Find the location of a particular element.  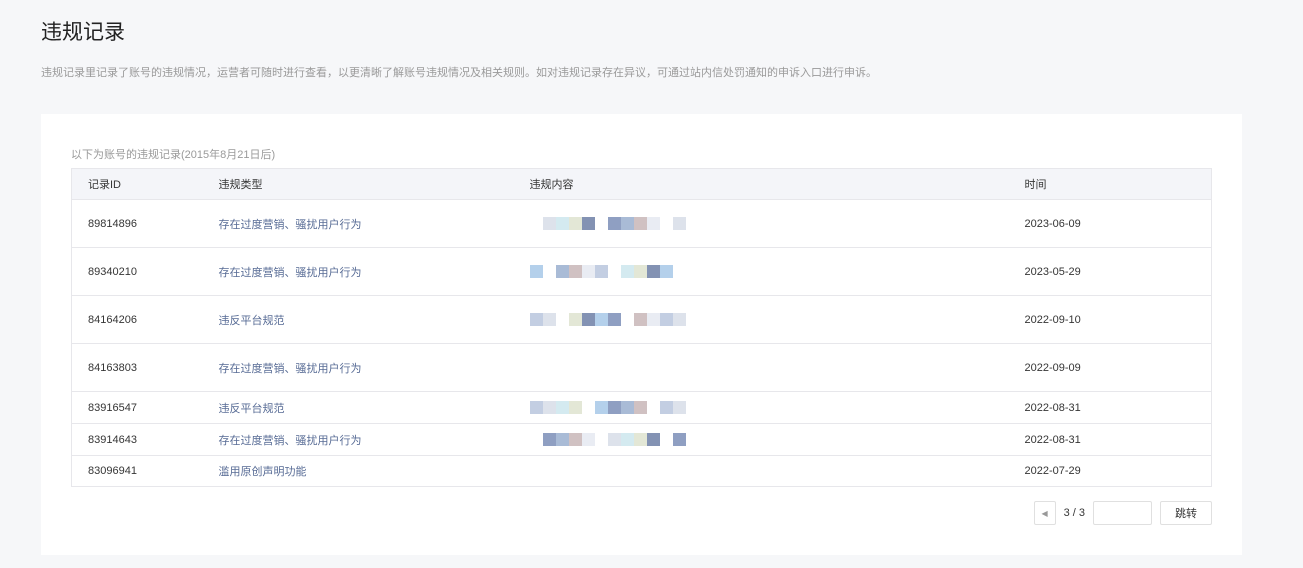

table-row: 83914643 存在过度营销、骚扰用户行为 2022-08-31 is located at coordinates (641, 439).